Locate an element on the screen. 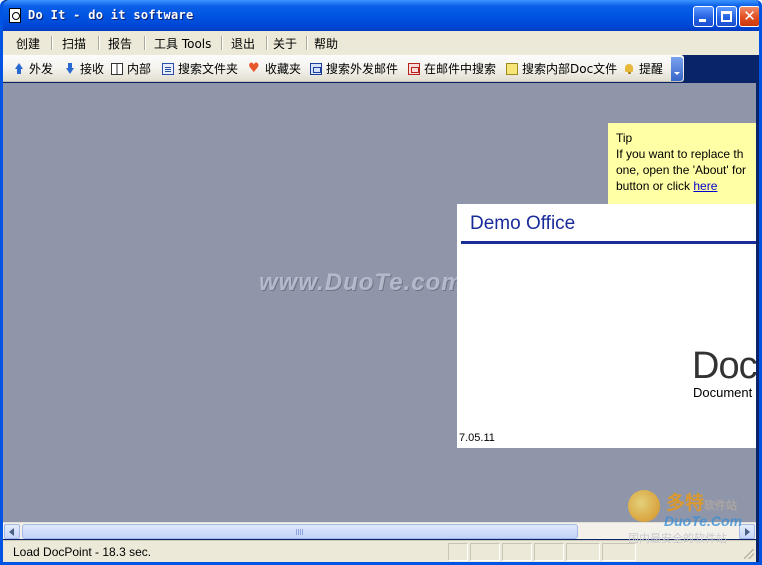  menu-exit: 退出 is located at coordinates (243, 43).